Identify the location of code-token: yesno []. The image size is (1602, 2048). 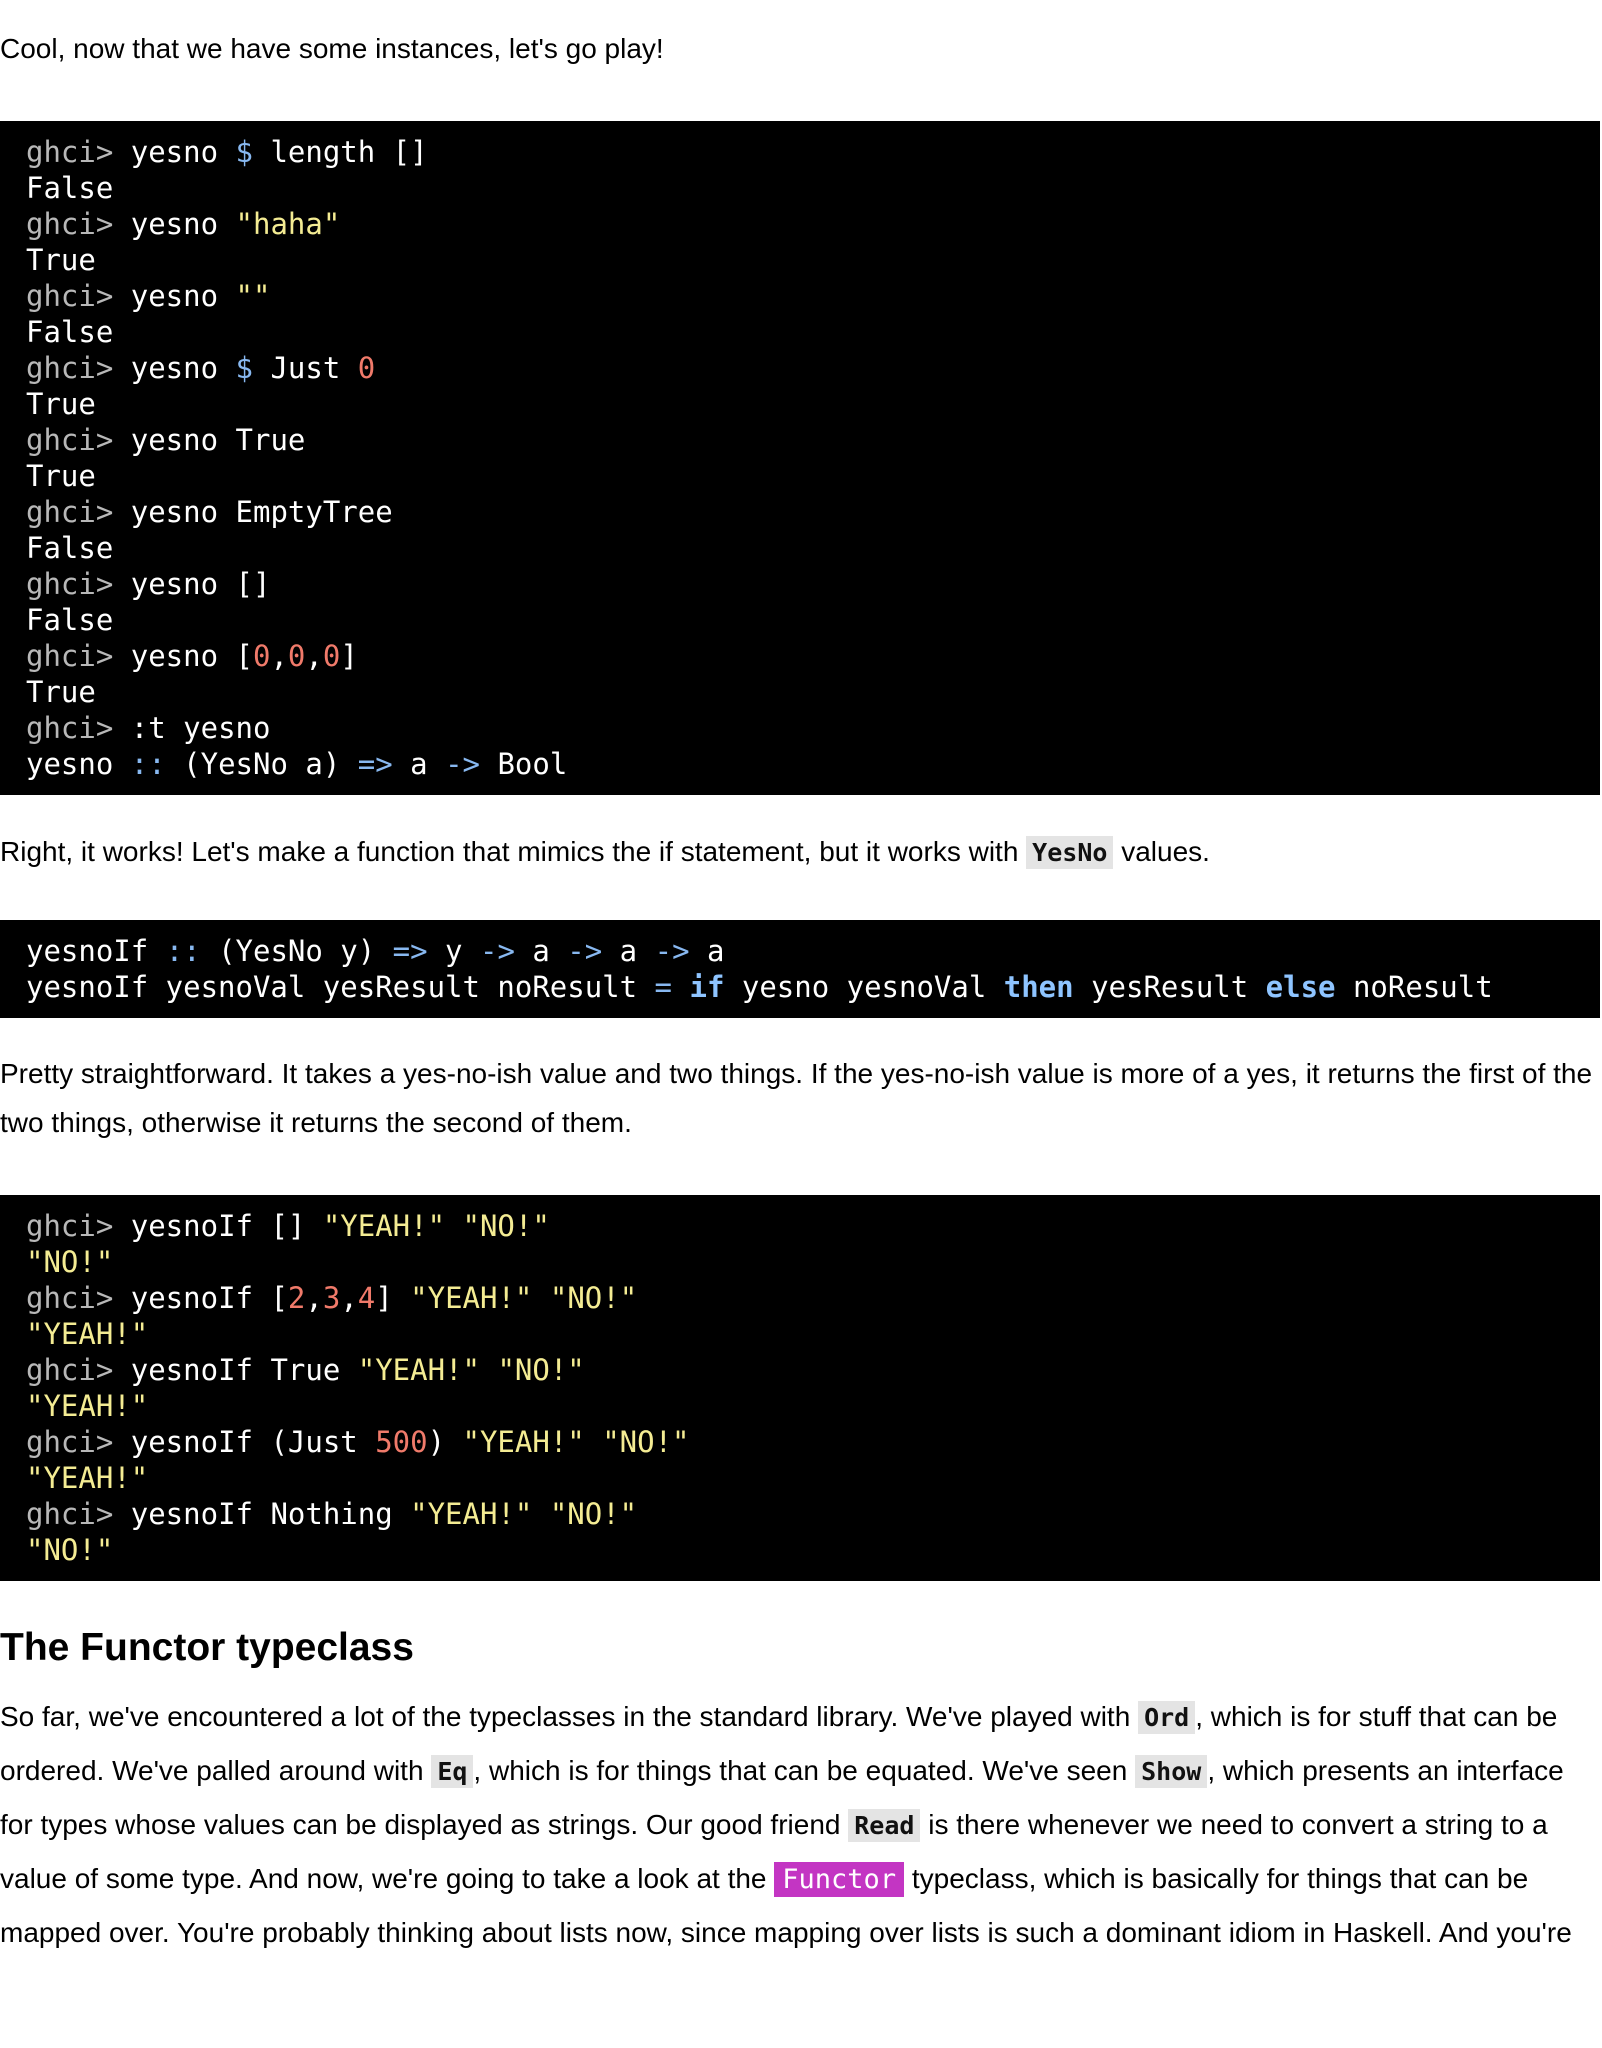
(200, 584).